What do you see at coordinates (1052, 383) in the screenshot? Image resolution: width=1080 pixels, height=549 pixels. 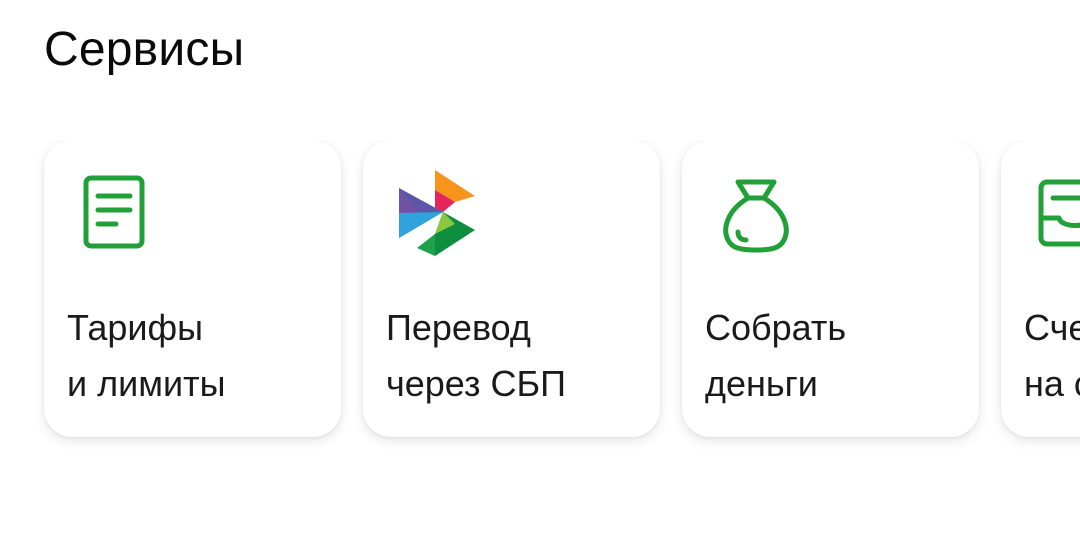 I see `label-line-2: на с` at bounding box center [1052, 383].